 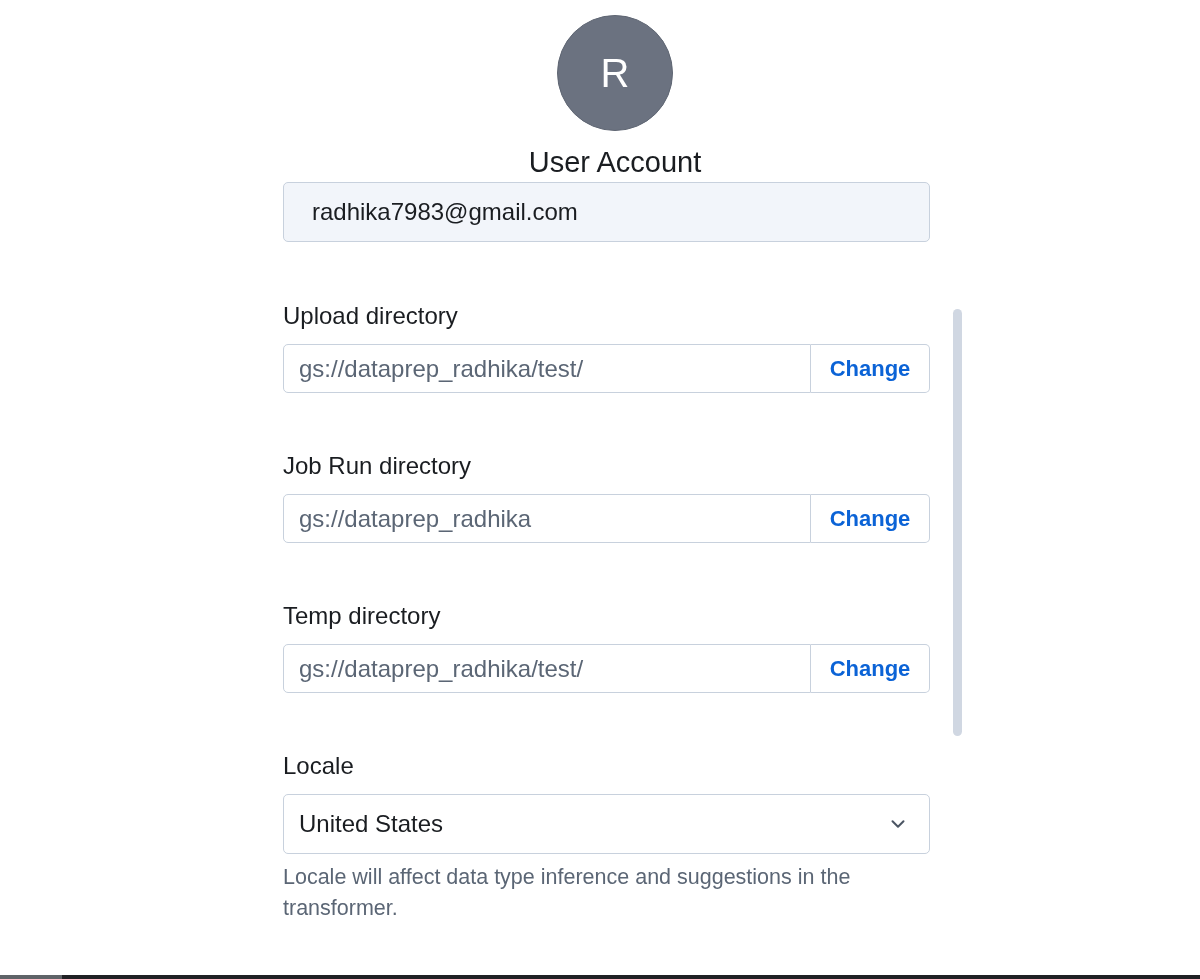 What do you see at coordinates (957, 522) in the screenshot?
I see `vertical-scrollbar-thumb` at bounding box center [957, 522].